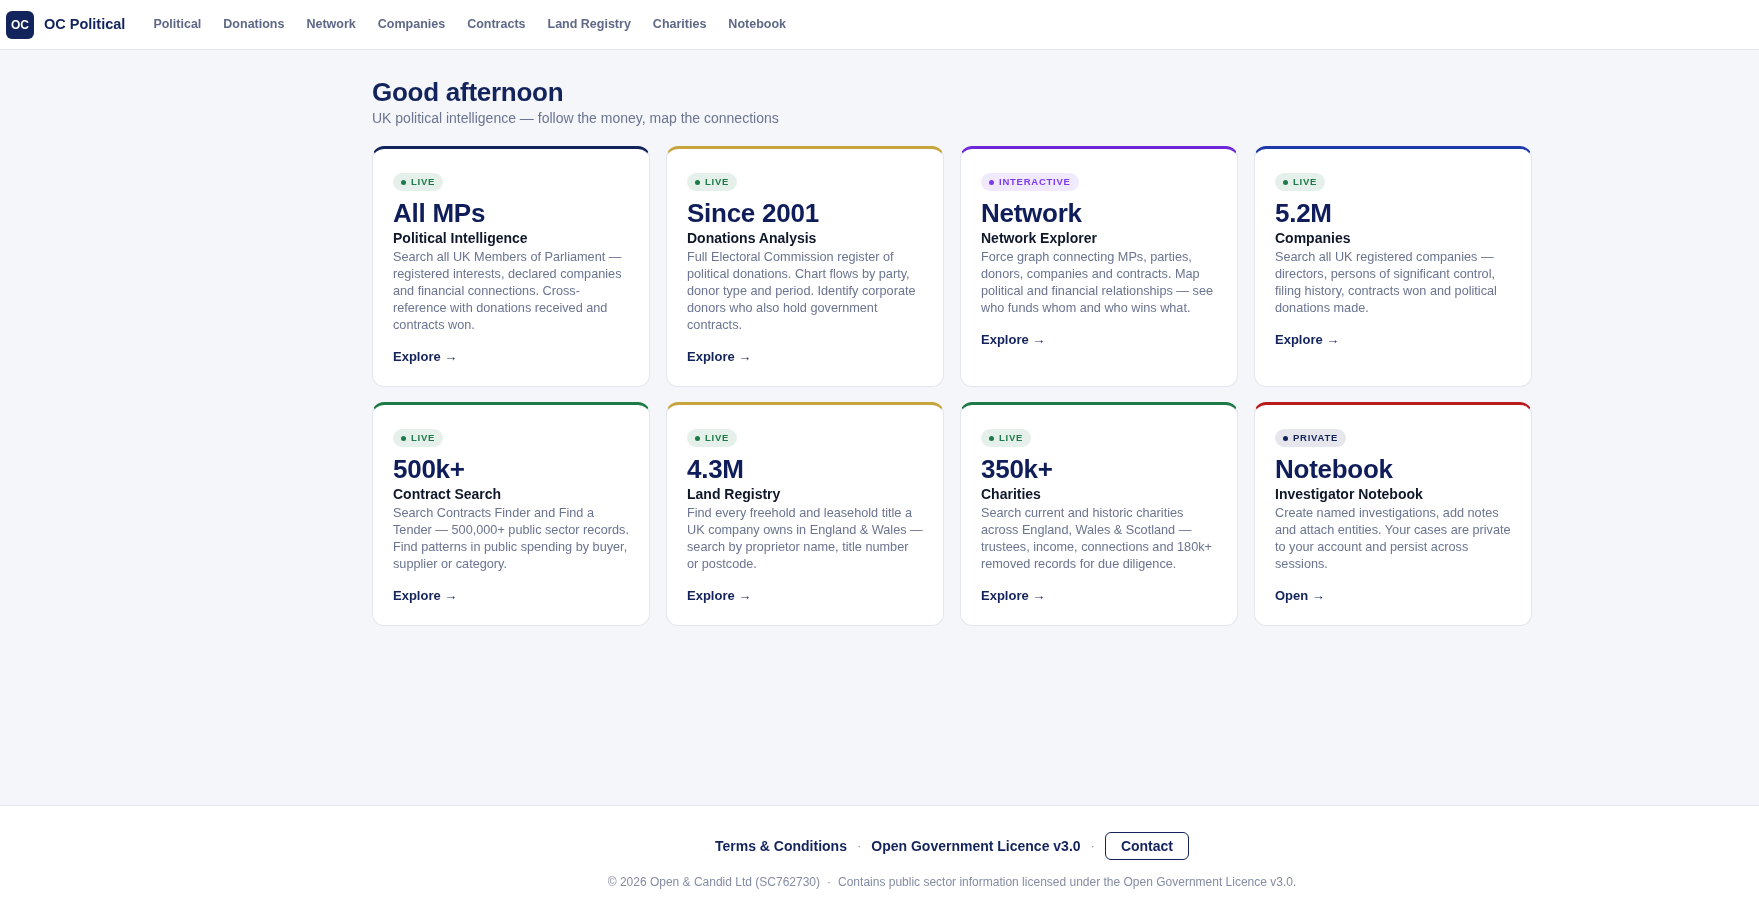  Describe the element at coordinates (496, 24) in the screenshot. I see `nav-link: Contracts` at that location.